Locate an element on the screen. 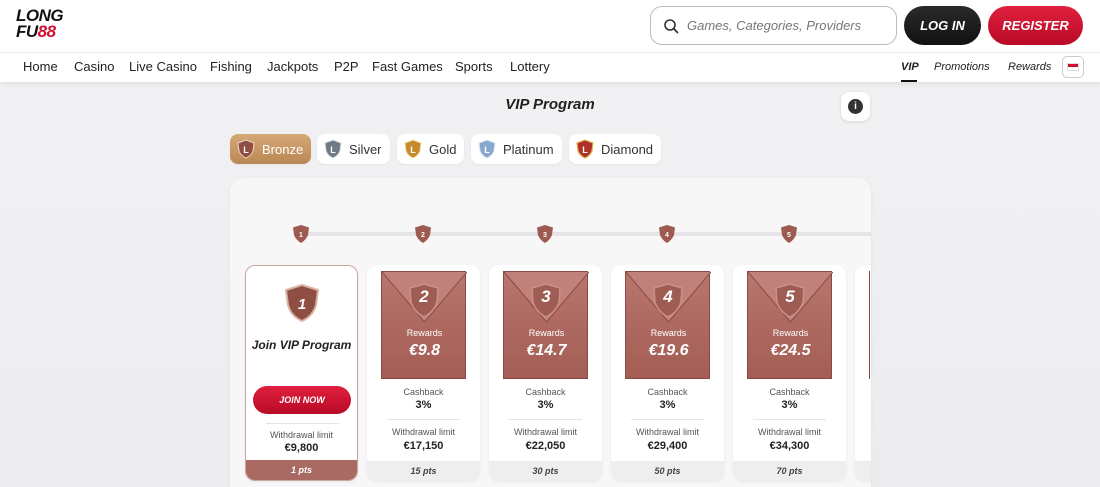 The width and height of the screenshot is (1100, 487). nav-item-sports: Sports is located at coordinates (474, 66).